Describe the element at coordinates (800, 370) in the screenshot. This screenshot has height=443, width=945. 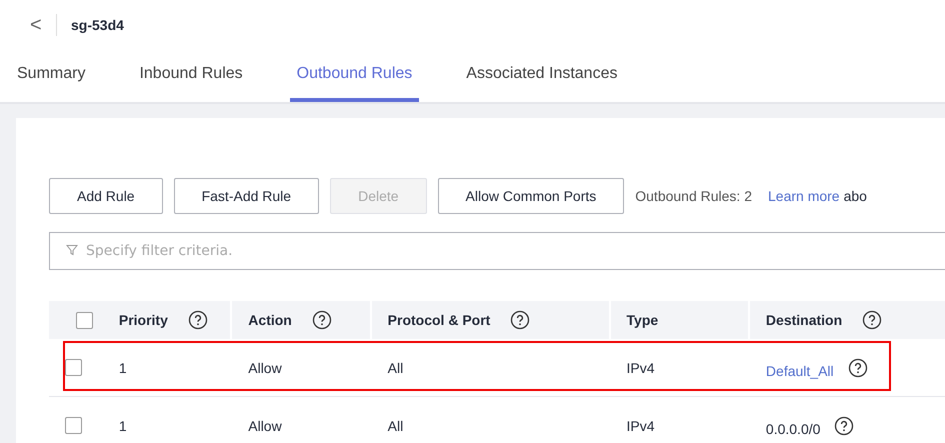
I see `destination-link: Default_All` at that location.